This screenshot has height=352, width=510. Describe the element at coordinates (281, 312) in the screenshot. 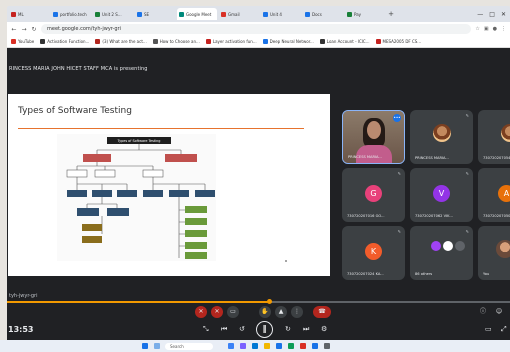

I see `present-button: ▲` at that location.